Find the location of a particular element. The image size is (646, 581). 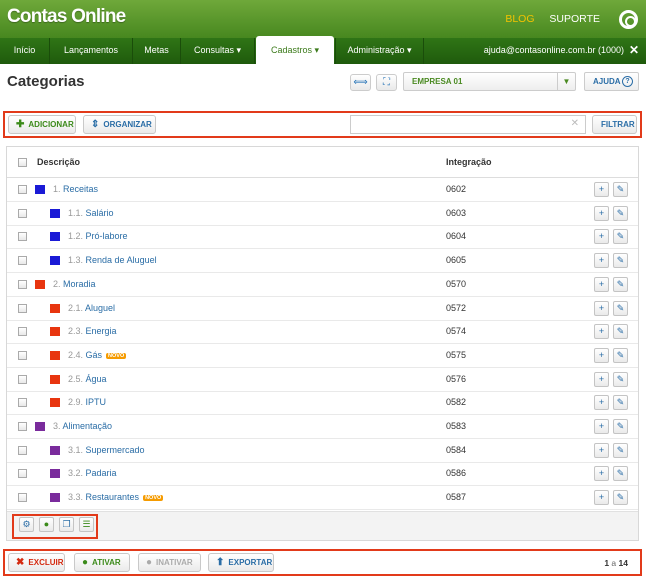

table-row: 2.3. Energia 0574 + ✎ is located at coordinates (322, 332).